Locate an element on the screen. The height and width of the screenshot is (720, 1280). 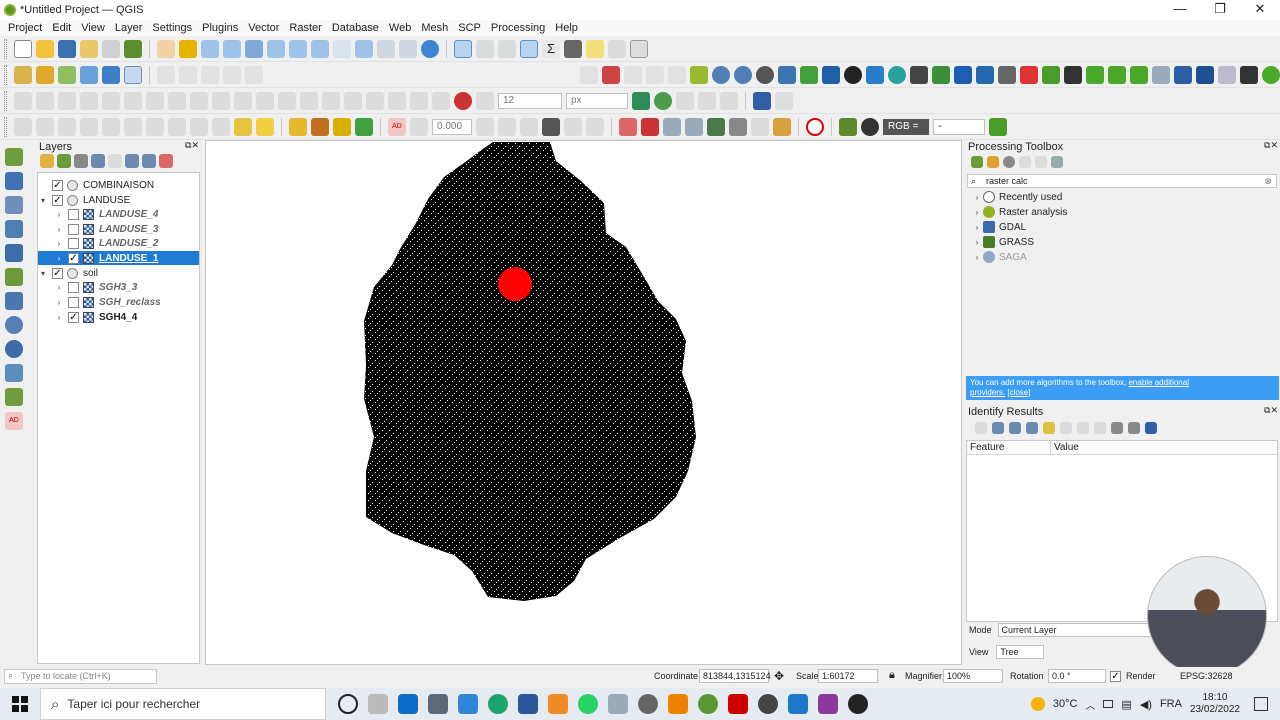
video-player-icon is located at coordinates (798, 704).